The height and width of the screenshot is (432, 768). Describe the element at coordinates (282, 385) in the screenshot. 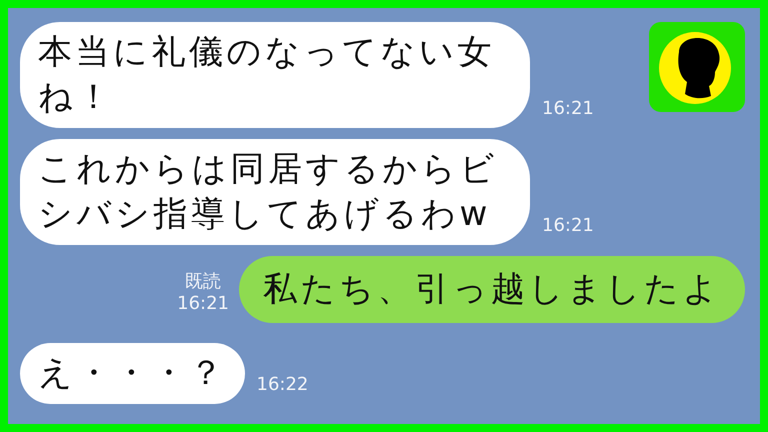

I see `timestamp: 16:22` at that location.